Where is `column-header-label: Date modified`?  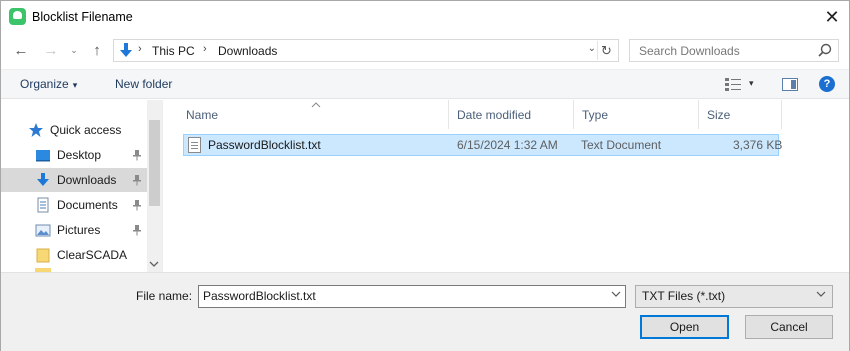
column-header-label: Date modified is located at coordinates (494, 114).